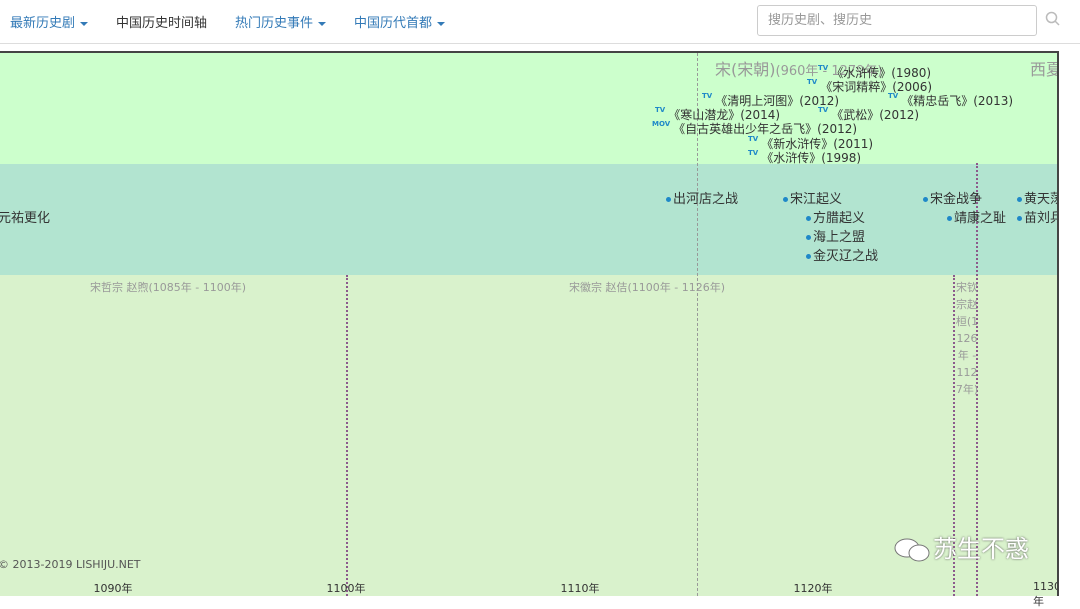 This screenshot has width=1080, height=609. Describe the element at coordinates (812, 197) in the screenshot. I see `event-item: 宋江起义` at that location.